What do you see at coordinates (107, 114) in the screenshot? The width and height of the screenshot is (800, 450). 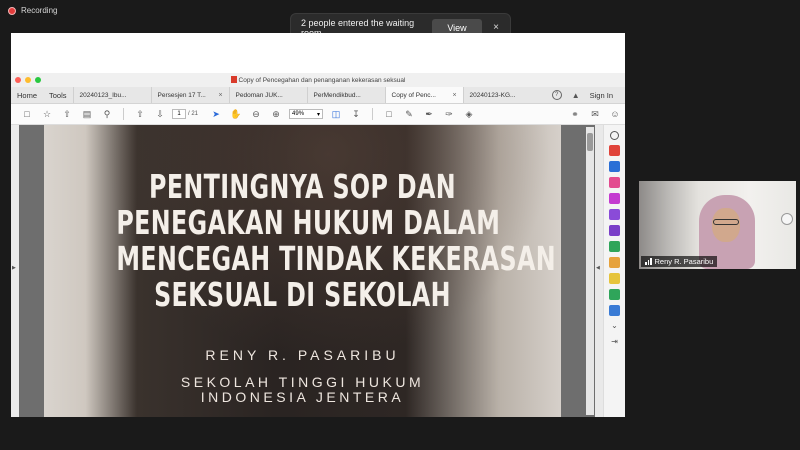 I see `search-icon: ⚲` at bounding box center [107, 114].